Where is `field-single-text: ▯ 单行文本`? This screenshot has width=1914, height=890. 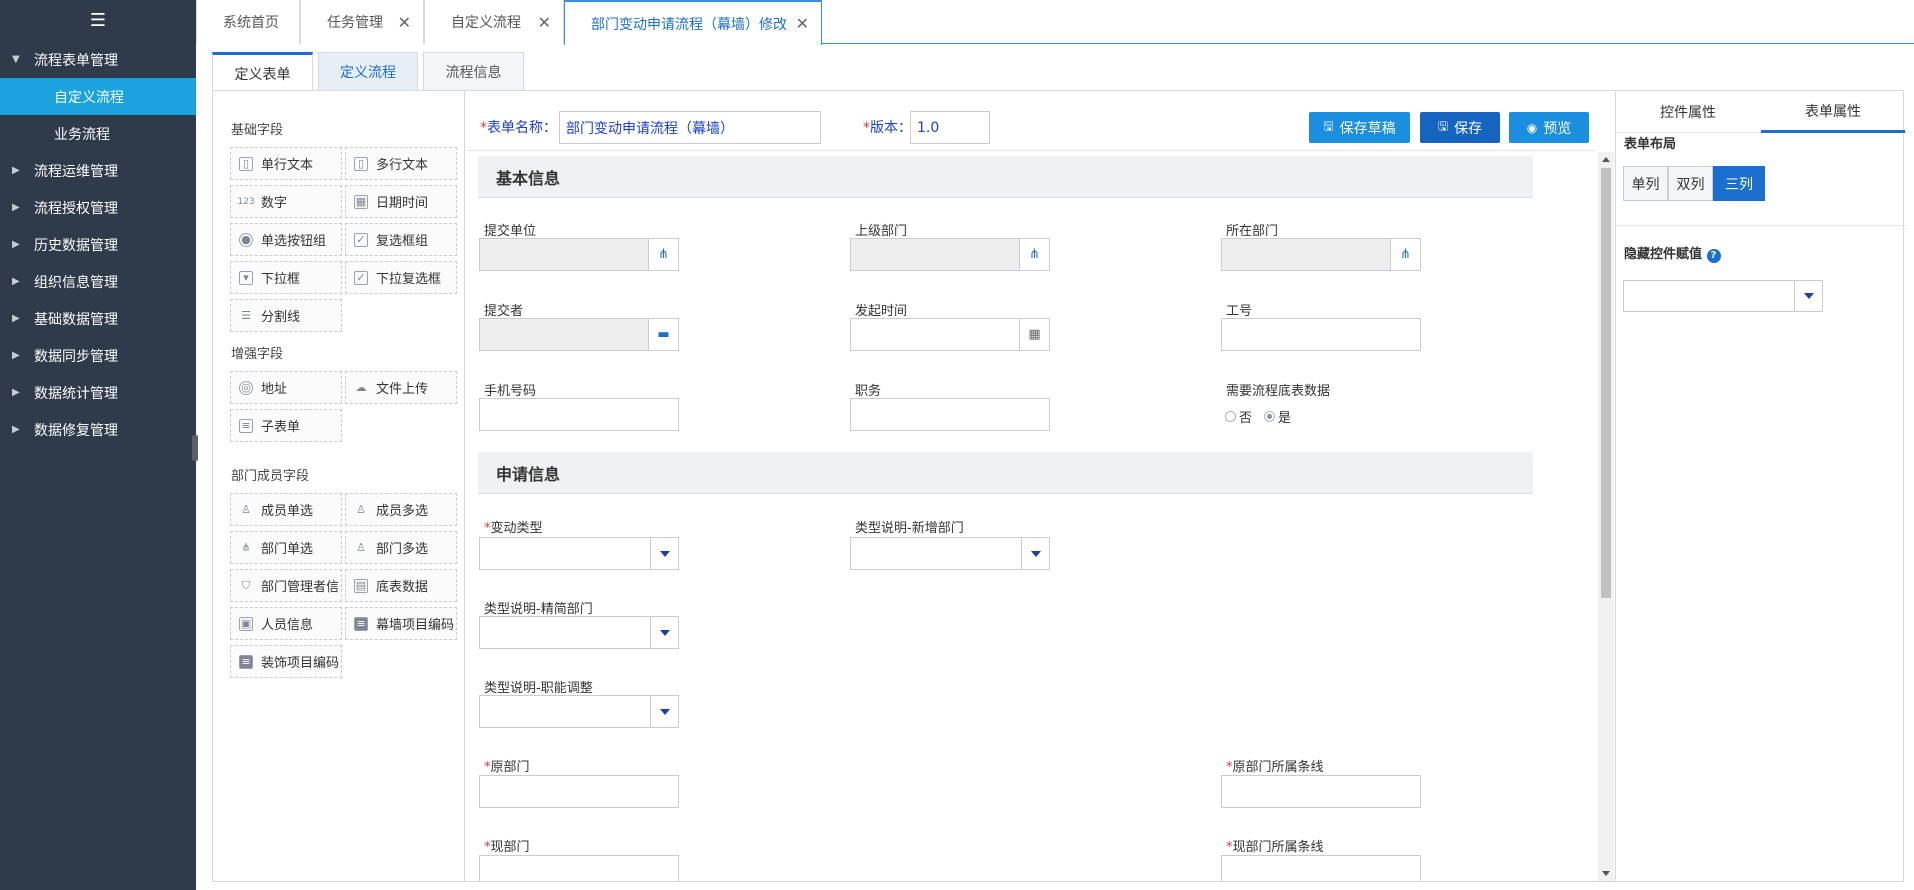
field-single-text: ▯ 单行文本 is located at coordinates (286, 163).